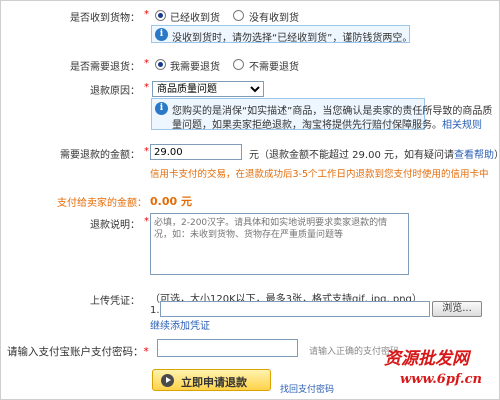 The height and width of the screenshot is (400, 500). What do you see at coordinates (195, 16) in the screenshot?
I see `received-yes-label: 已经收到货` at bounding box center [195, 16].